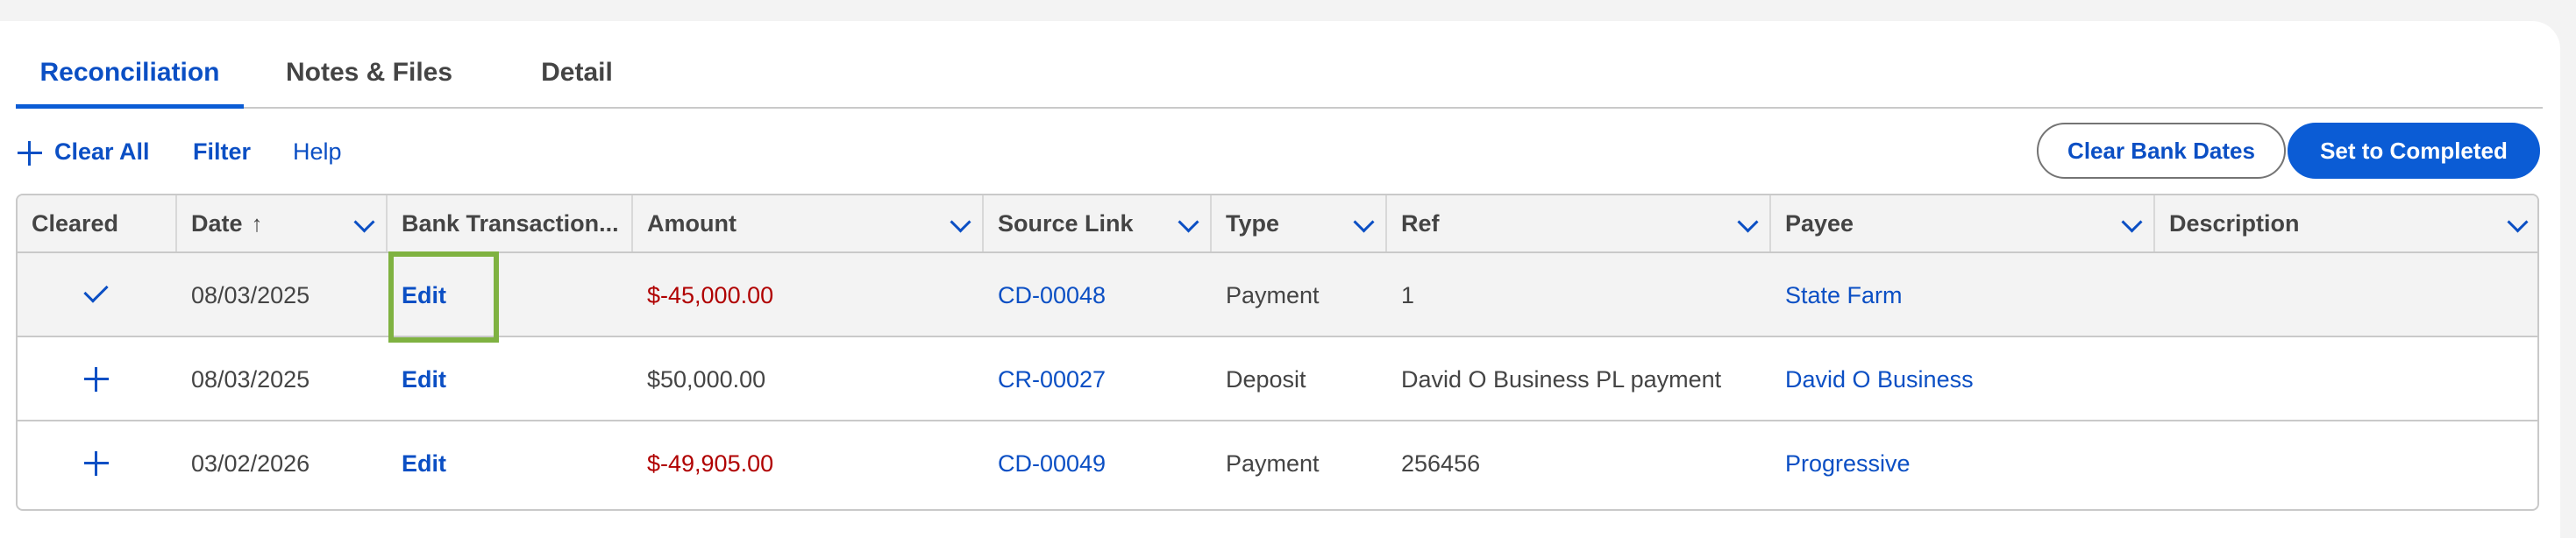 This screenshot has height=538, width=2576. I want to click on type-cell: Deposit, so click(1266, 379).